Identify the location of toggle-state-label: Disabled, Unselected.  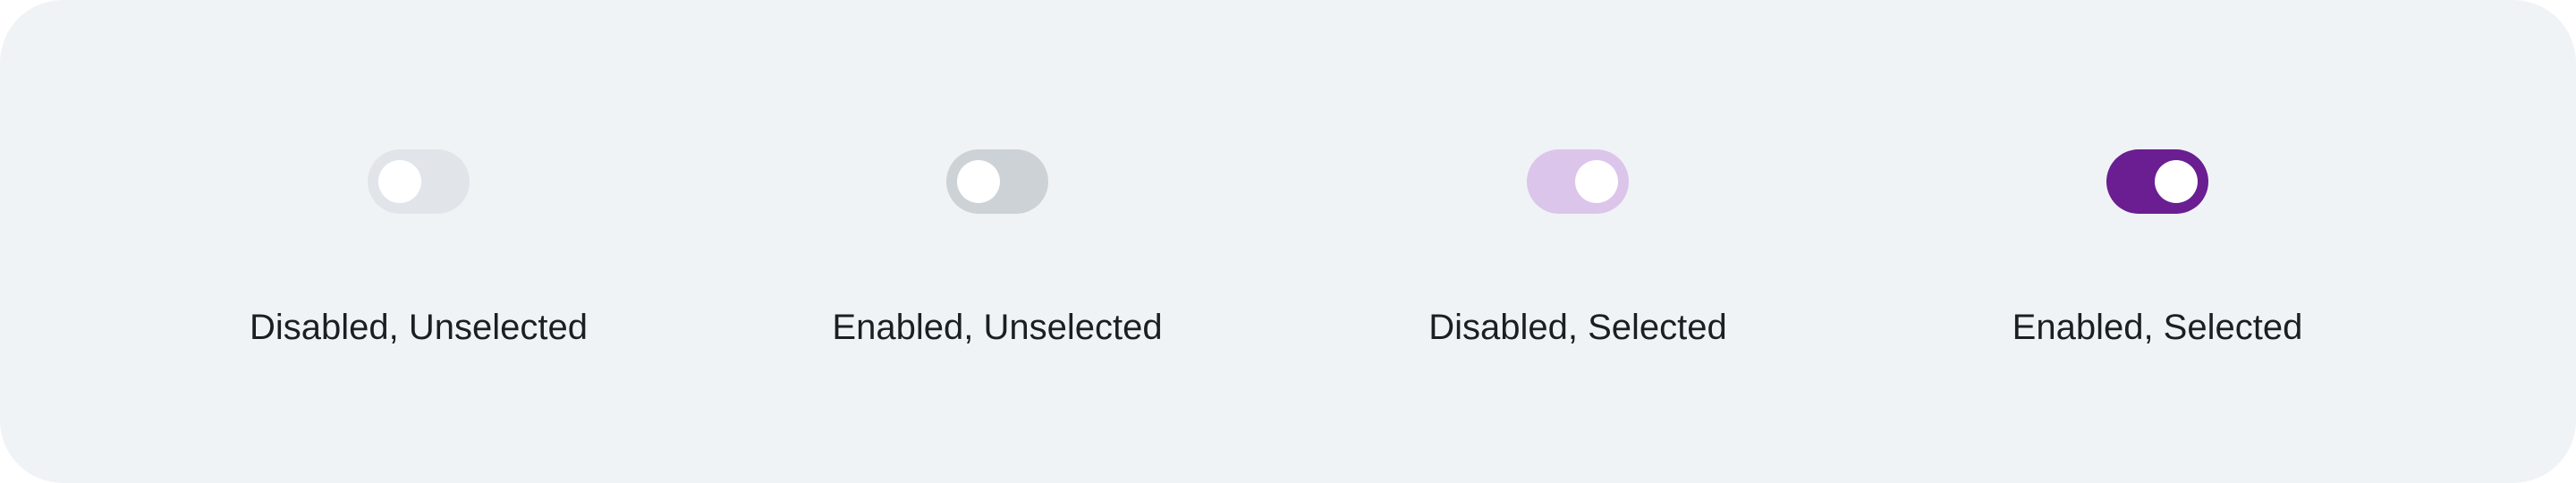
(419, 327).